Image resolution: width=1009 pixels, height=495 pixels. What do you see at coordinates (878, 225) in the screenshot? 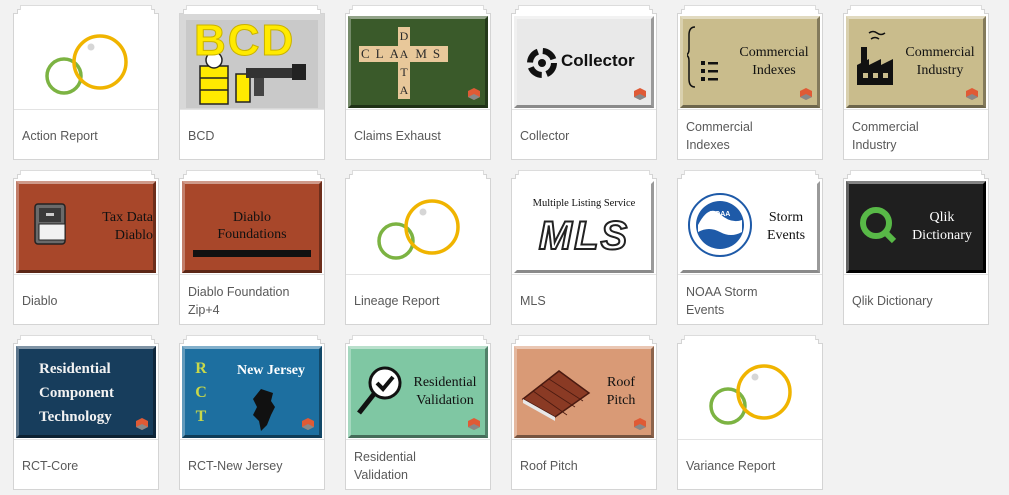
I see `qlik-logo-icon` at bounding box center [878, 225].